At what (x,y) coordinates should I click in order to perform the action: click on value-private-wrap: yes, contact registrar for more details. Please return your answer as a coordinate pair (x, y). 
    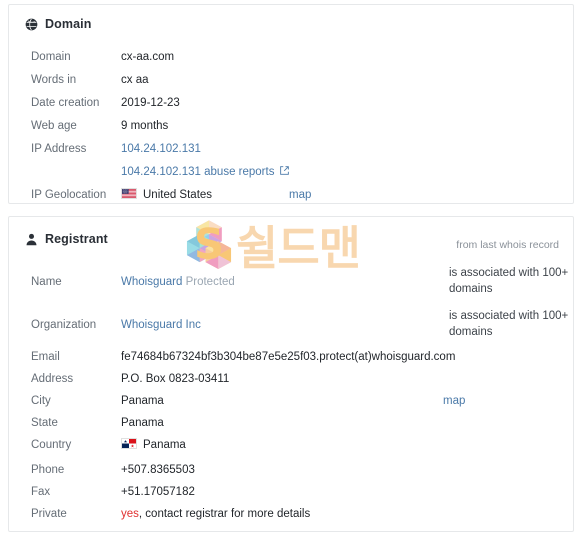
    Looking at the image, I should click on (215, 514).